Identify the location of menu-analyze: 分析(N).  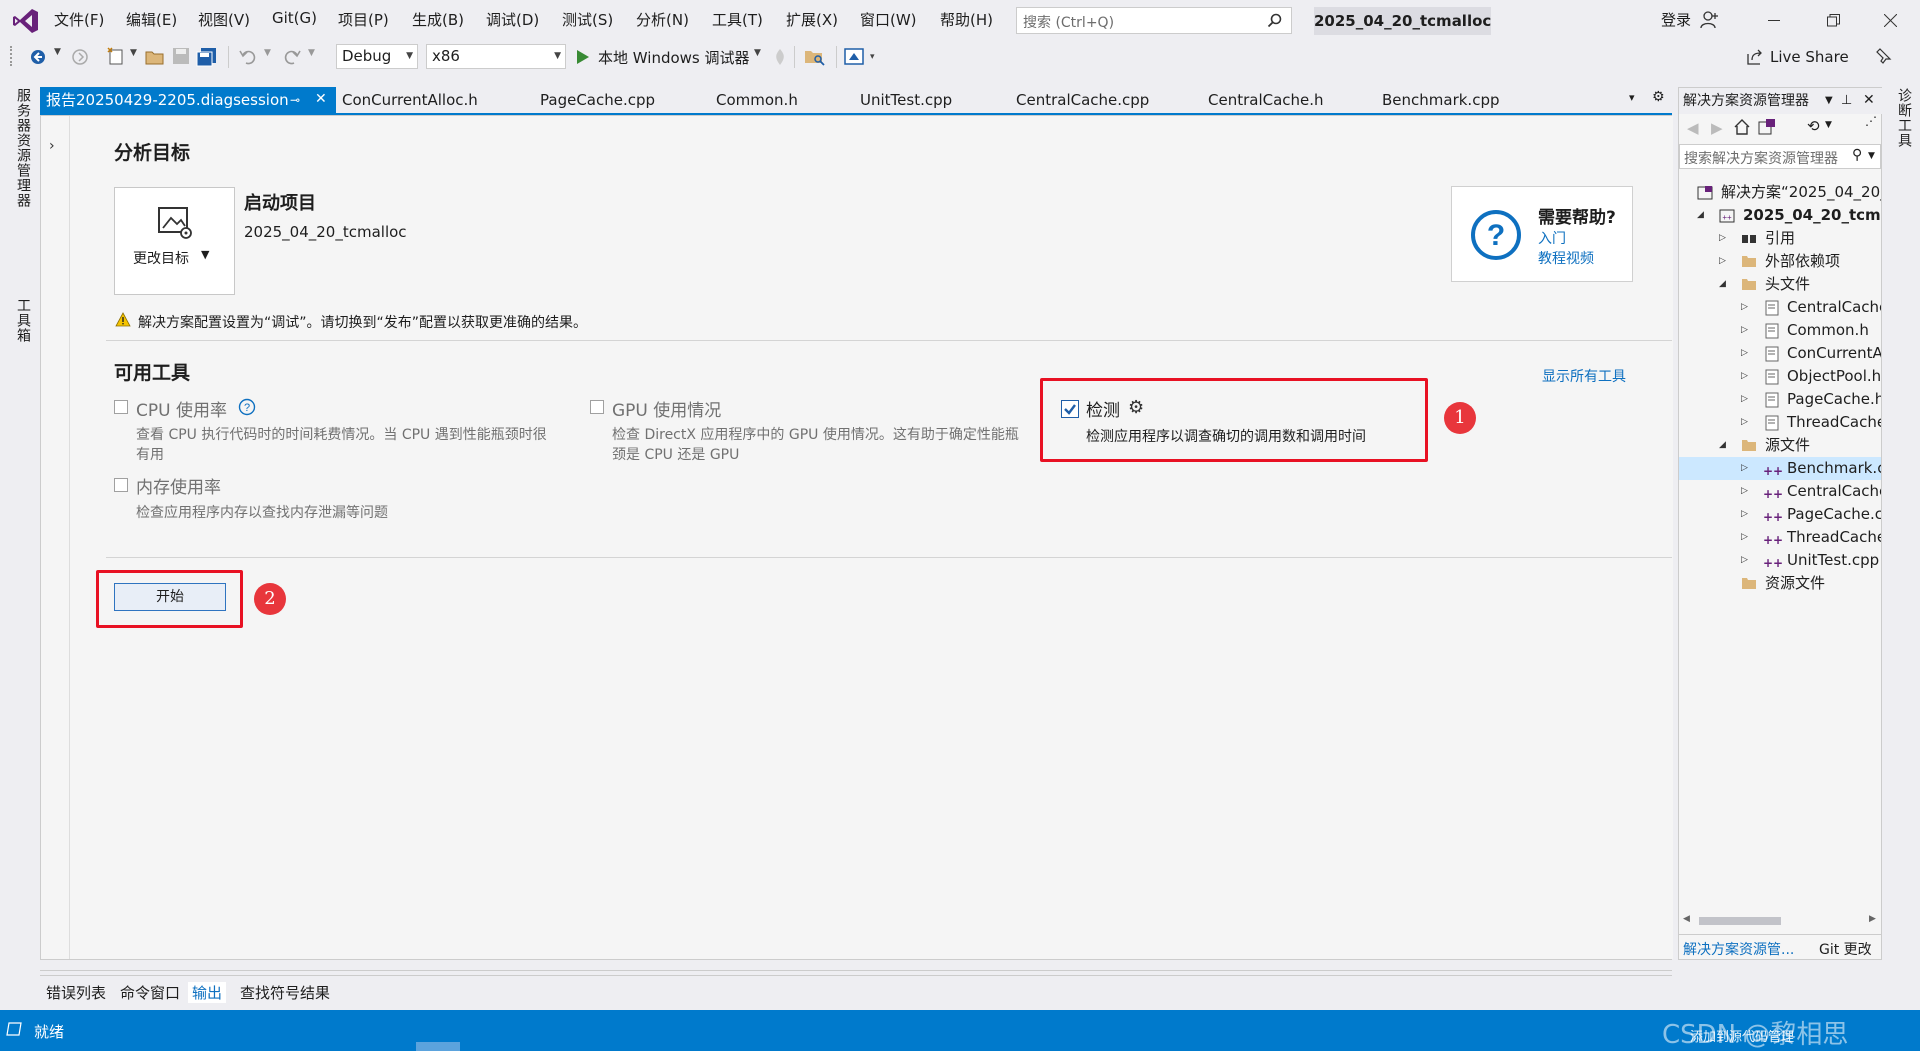
(662, 19).